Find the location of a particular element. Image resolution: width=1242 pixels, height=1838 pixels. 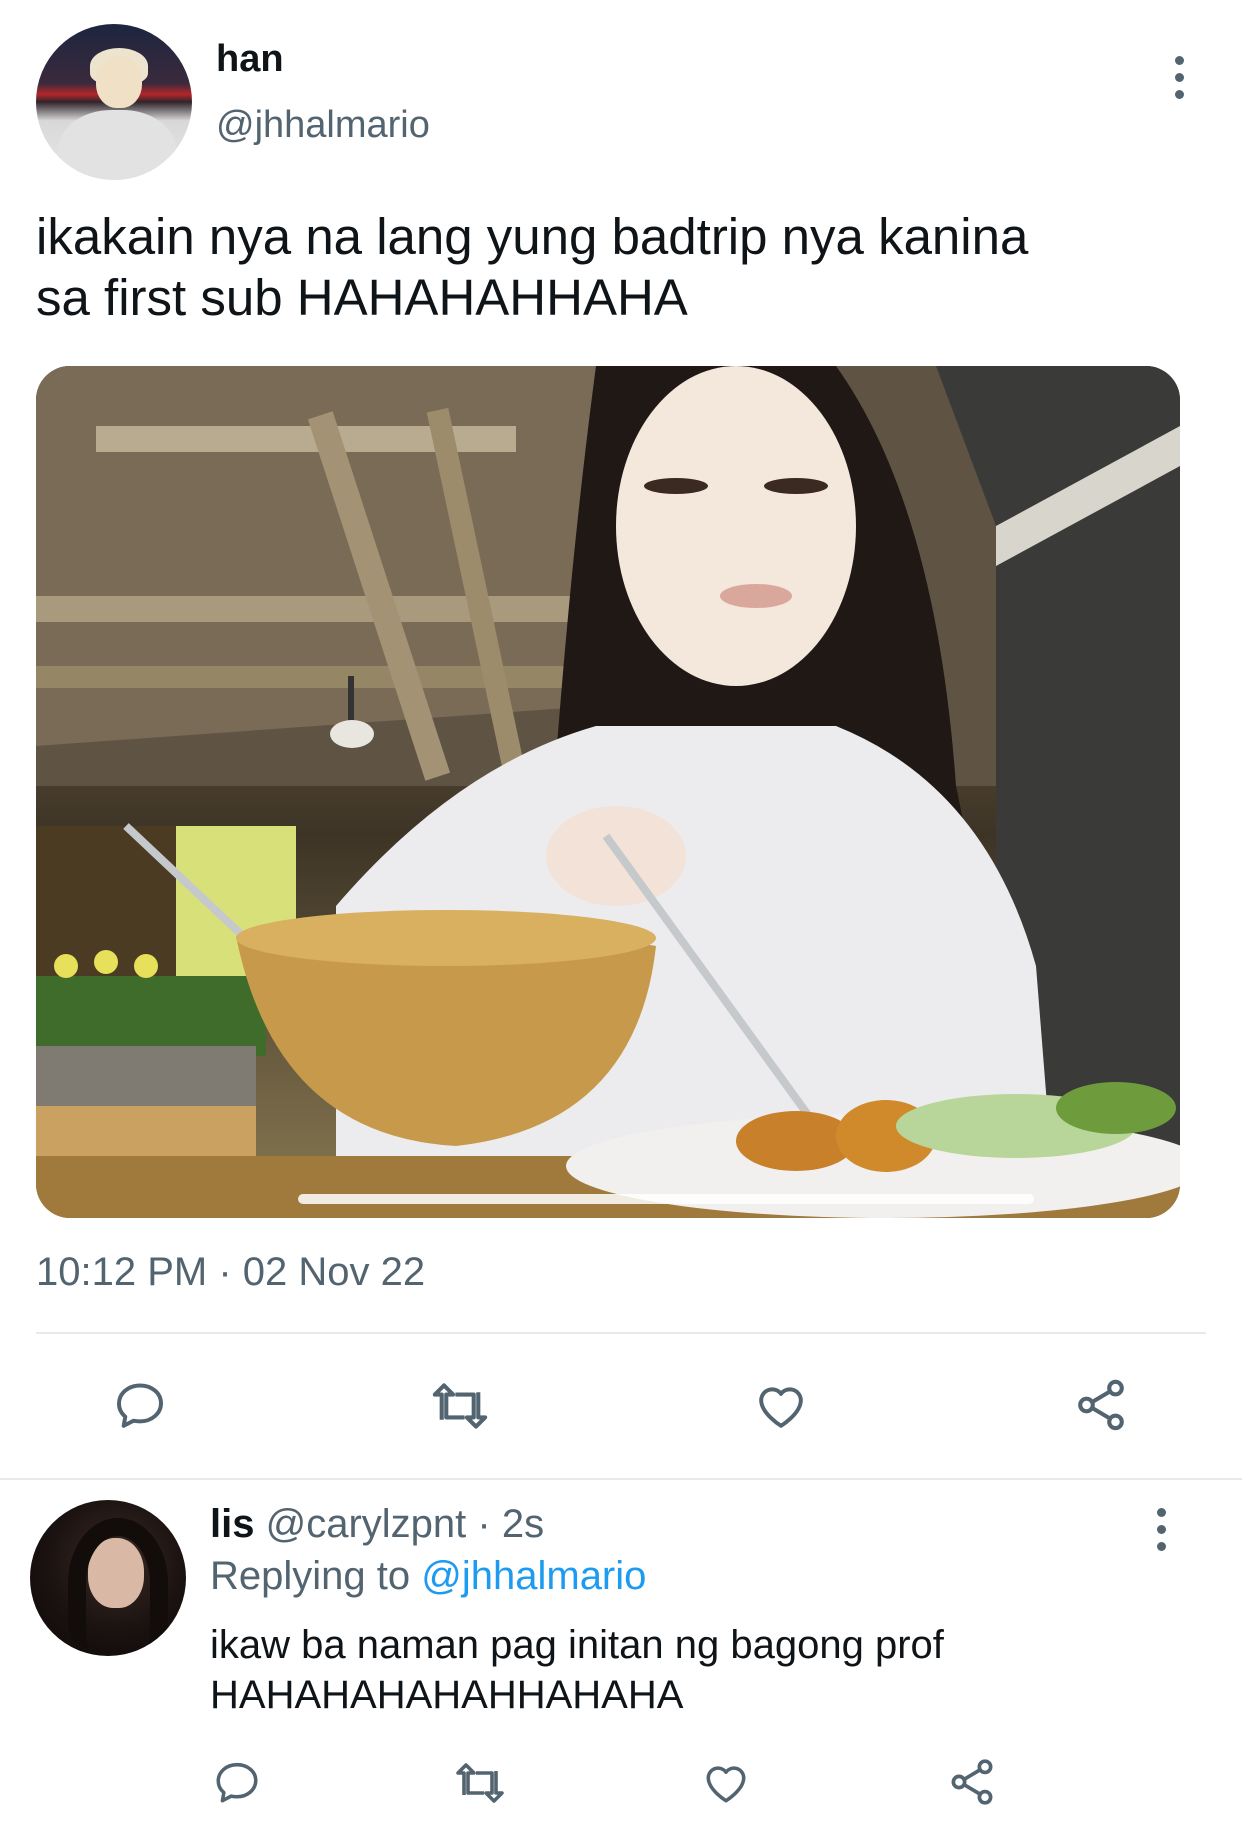

video-progress-bar is located at coordinates (666, 1199).